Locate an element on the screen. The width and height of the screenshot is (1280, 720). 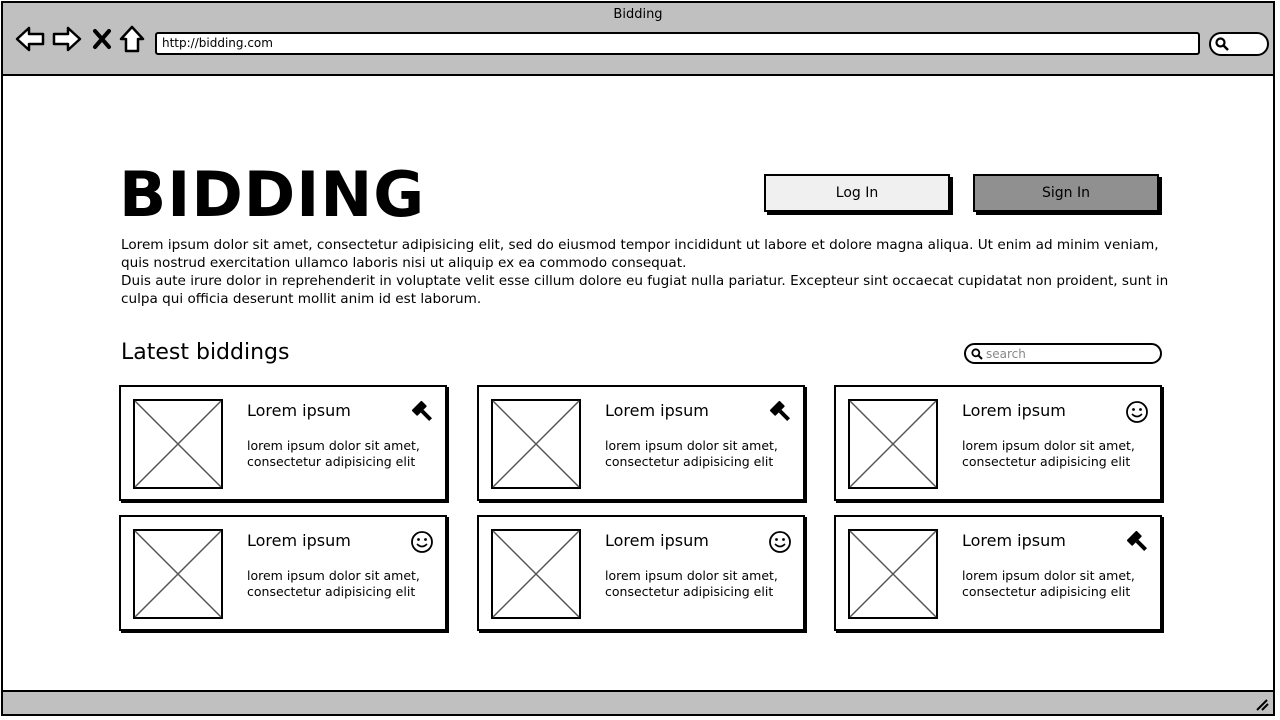
browser-toolbar: Bidding http://bidding.com is located at coordinates (638, 39).